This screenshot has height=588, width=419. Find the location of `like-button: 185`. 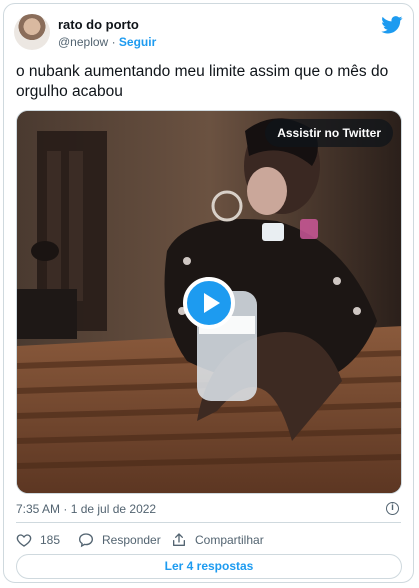

like-button: 185 is located at coordinates (41, 540).